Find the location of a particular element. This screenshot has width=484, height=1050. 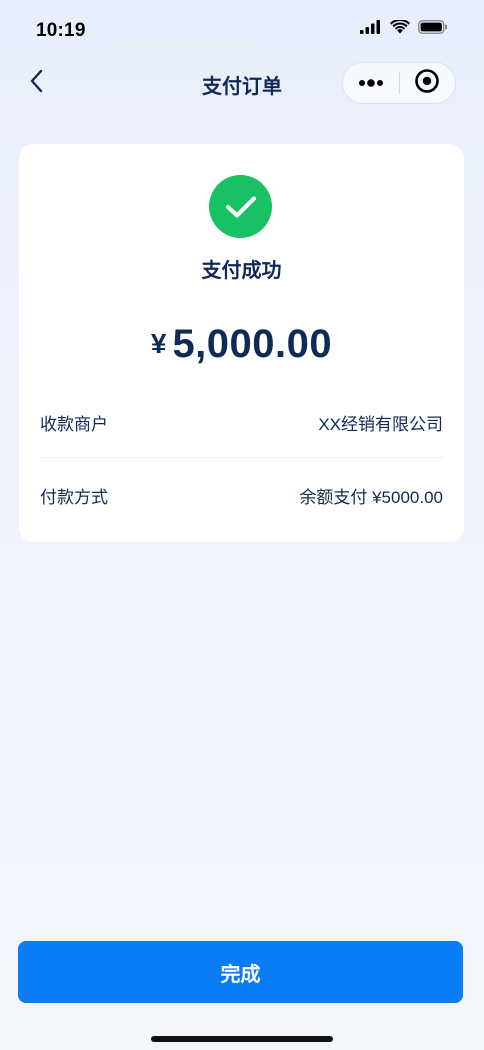

battery-icon is located at coordinates (433, 27).